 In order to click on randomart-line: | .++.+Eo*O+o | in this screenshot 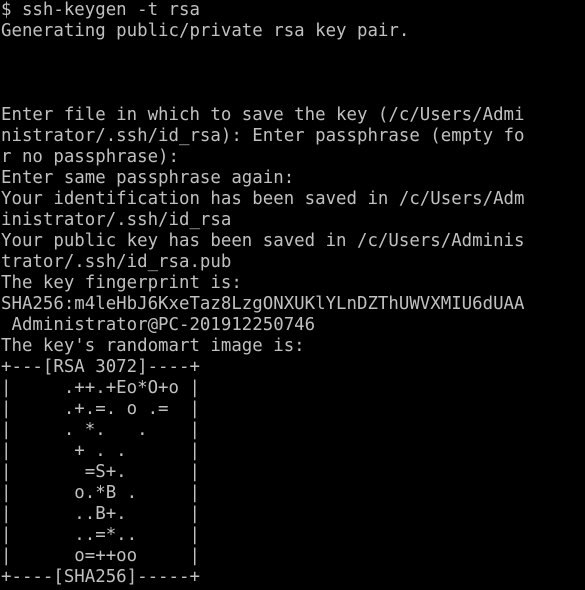, I will do `click(100, 388)`.